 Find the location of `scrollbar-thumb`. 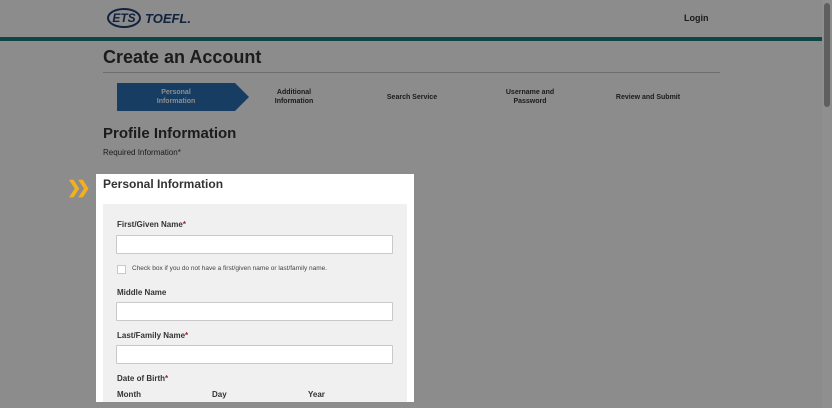

scrollbar-thumb is located at coordinates (827, 55).